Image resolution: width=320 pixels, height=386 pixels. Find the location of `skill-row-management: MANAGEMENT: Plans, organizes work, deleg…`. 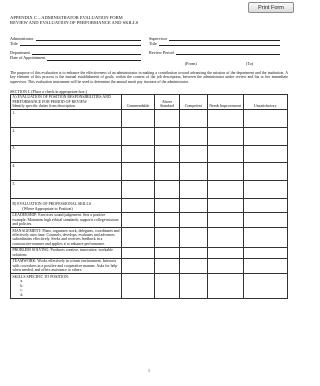

skill-row-management: MANAGEMENT: Plans, organizes work, deleg… is located at coordinates (149, 237).